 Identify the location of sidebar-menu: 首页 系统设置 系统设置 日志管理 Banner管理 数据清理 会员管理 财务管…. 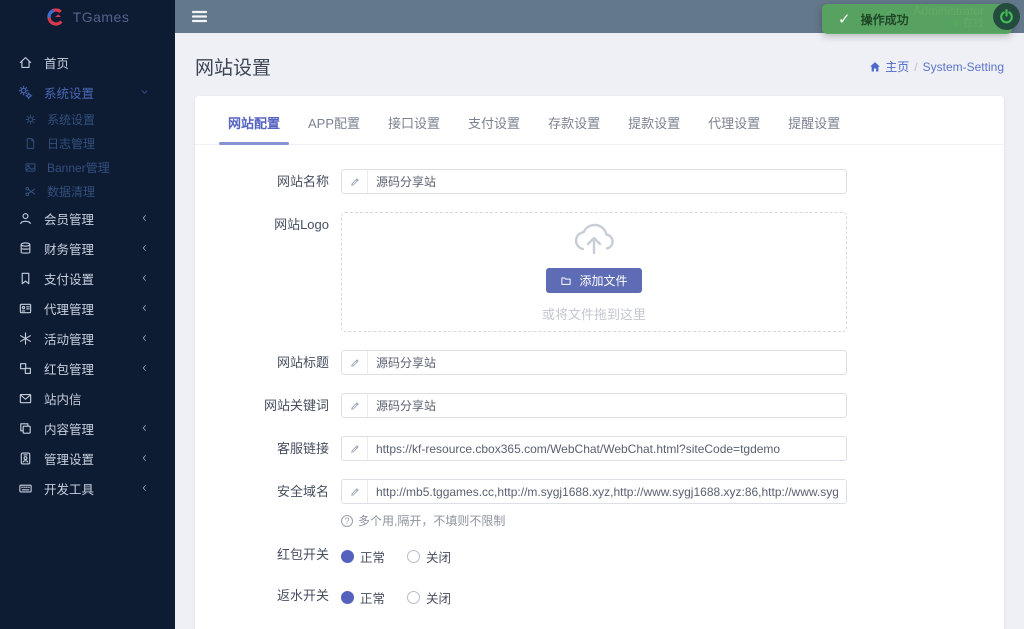
(87, 268).